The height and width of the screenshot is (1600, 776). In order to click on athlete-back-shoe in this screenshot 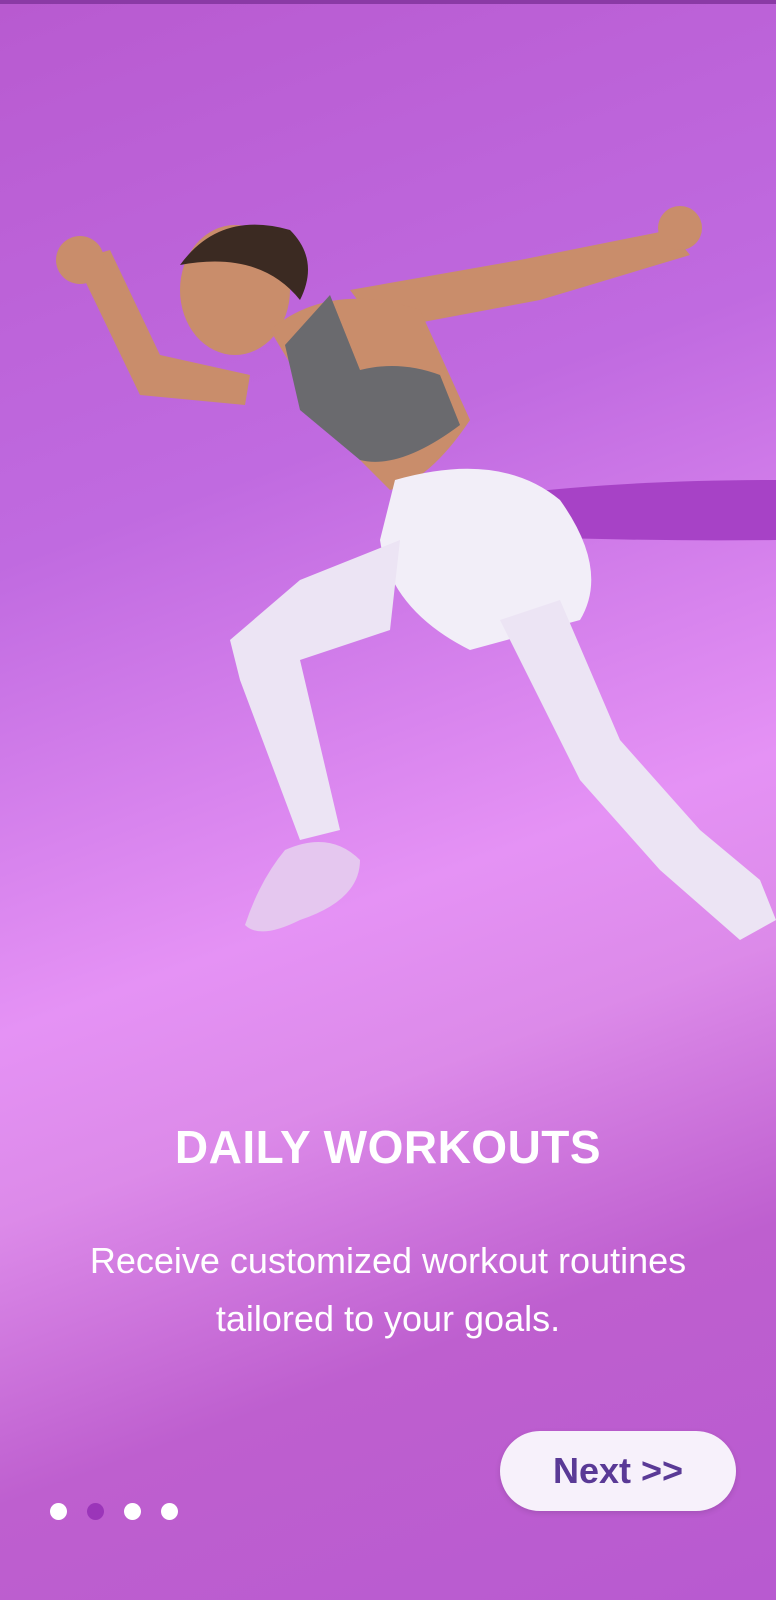, I will do `click(302, 887)`.